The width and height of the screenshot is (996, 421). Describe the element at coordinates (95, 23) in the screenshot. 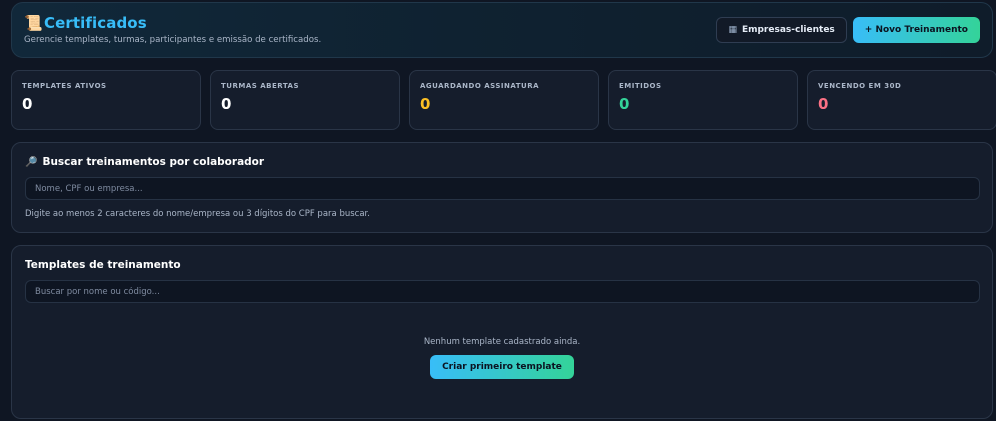

I see `page-title: Certificados` at that location.